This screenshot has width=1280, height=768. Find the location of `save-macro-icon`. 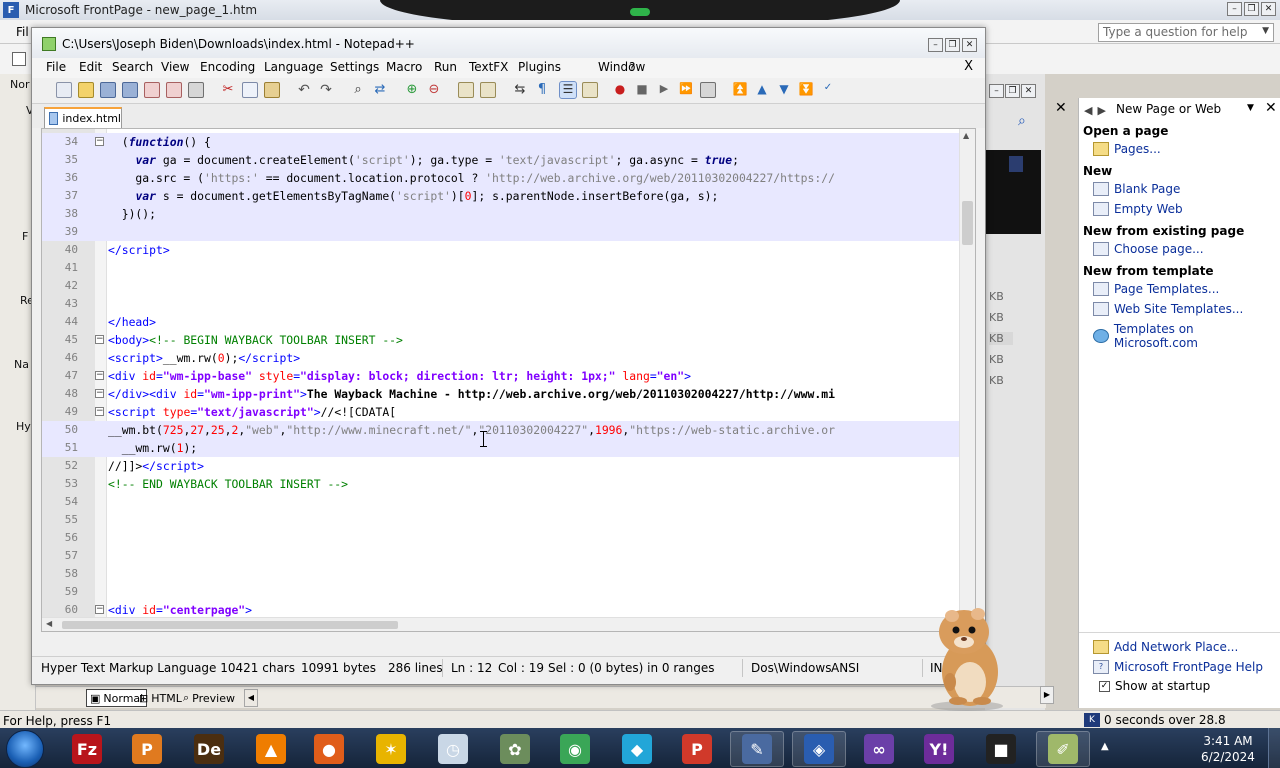

save-macro-icon is located at coordinates (708, 90).